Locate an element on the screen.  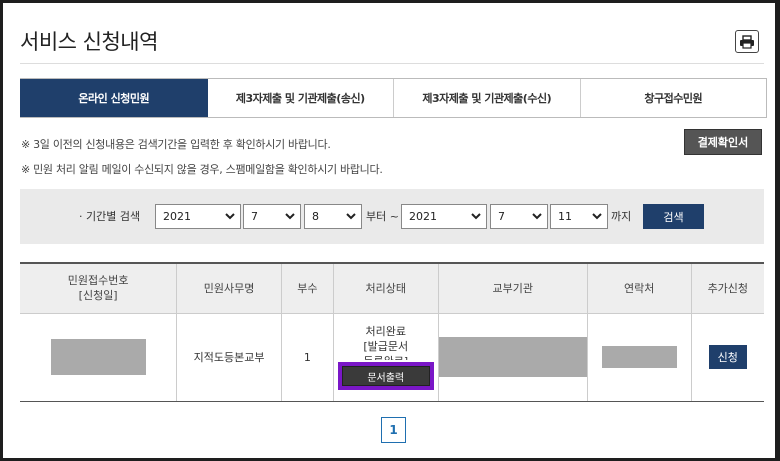
cell-status: 처리완료 [발급문서 등록완료] 문서출력 is located at coordinates (386, 357).